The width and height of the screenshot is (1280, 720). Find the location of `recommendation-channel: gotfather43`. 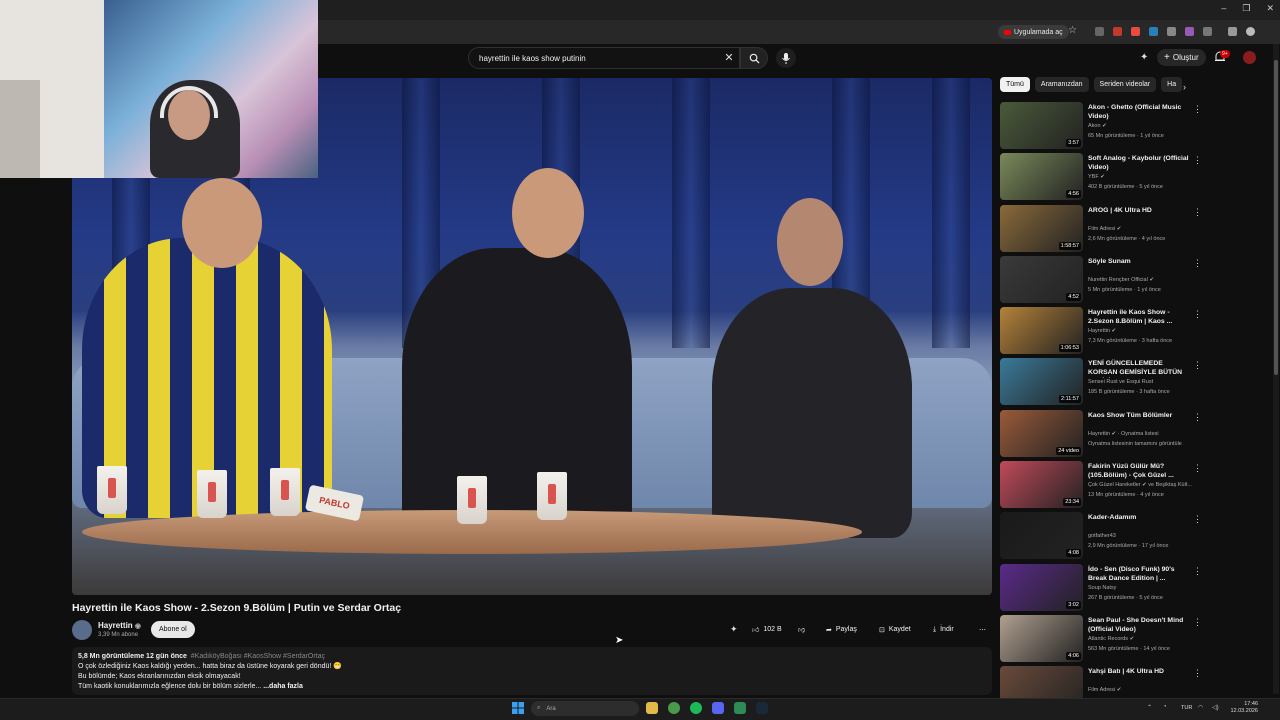

recommendation-channel: gotfather43 is located at coordinates (1143, 536).